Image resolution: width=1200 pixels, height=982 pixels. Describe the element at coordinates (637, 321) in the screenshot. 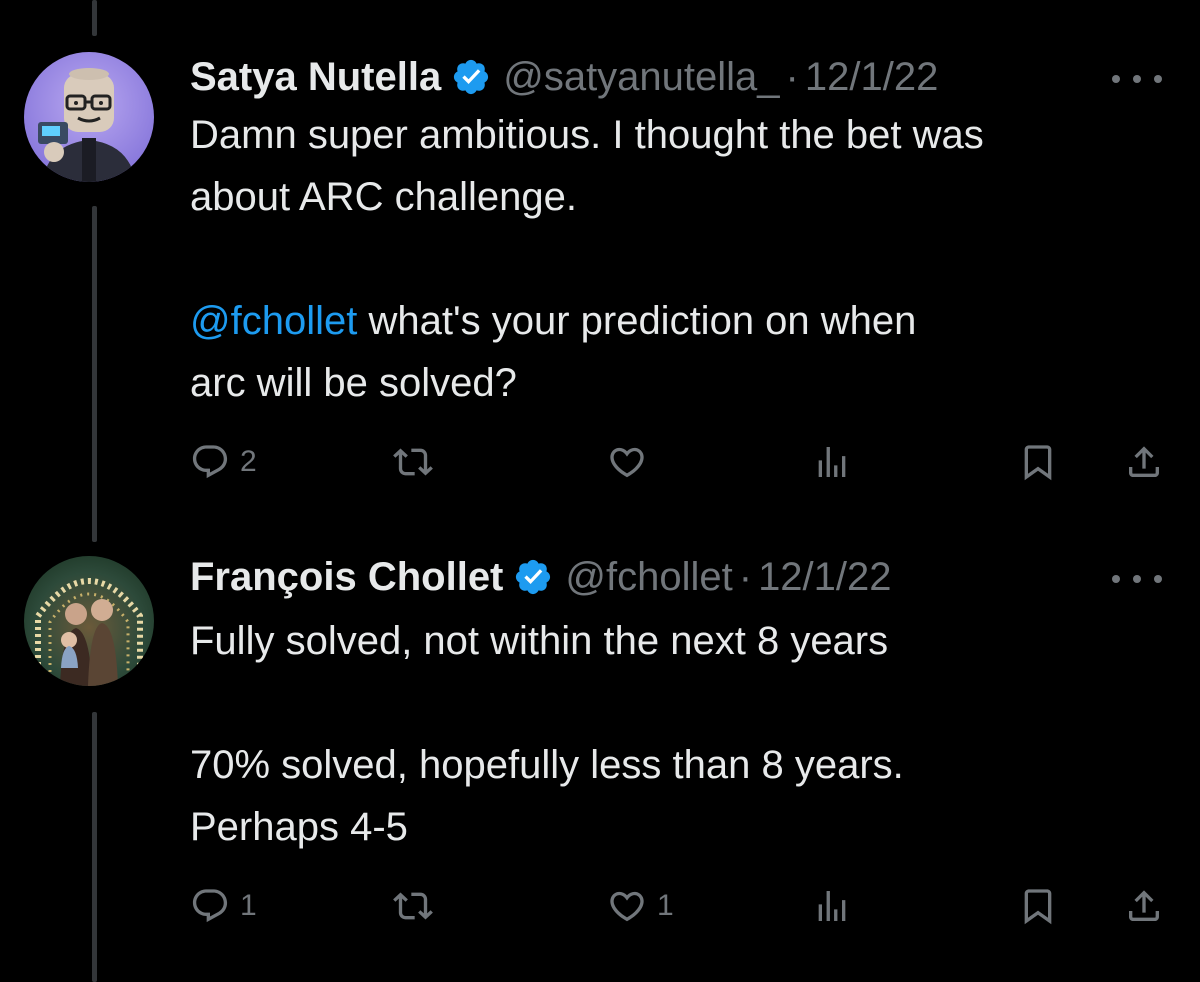

I see `tweet-text-fragment: what's your prediction on when` at that location.